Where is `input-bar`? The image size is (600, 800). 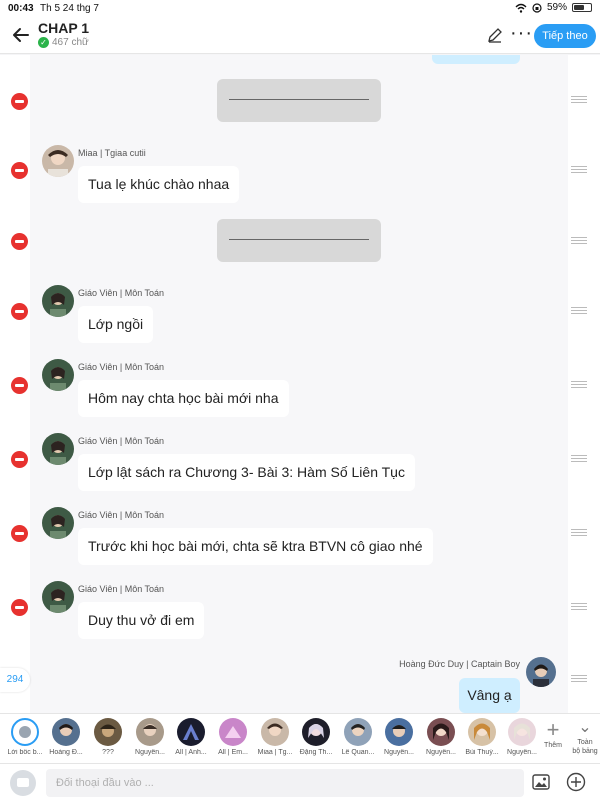 input-bar is located at coordinates (300, 781).